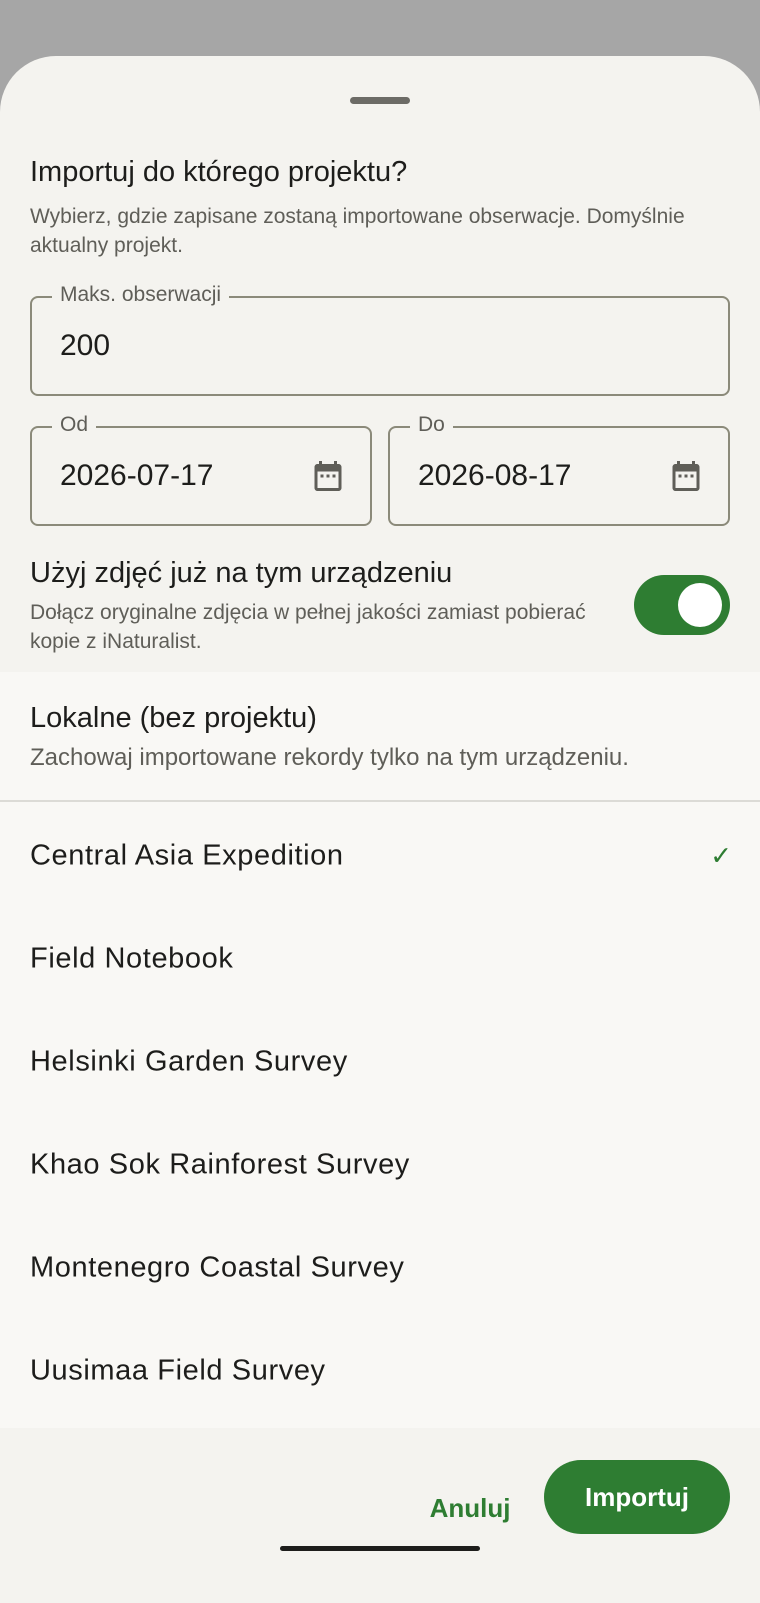  I want to click on project-item: Helsinki Garden Survey, so click(380, 1061).